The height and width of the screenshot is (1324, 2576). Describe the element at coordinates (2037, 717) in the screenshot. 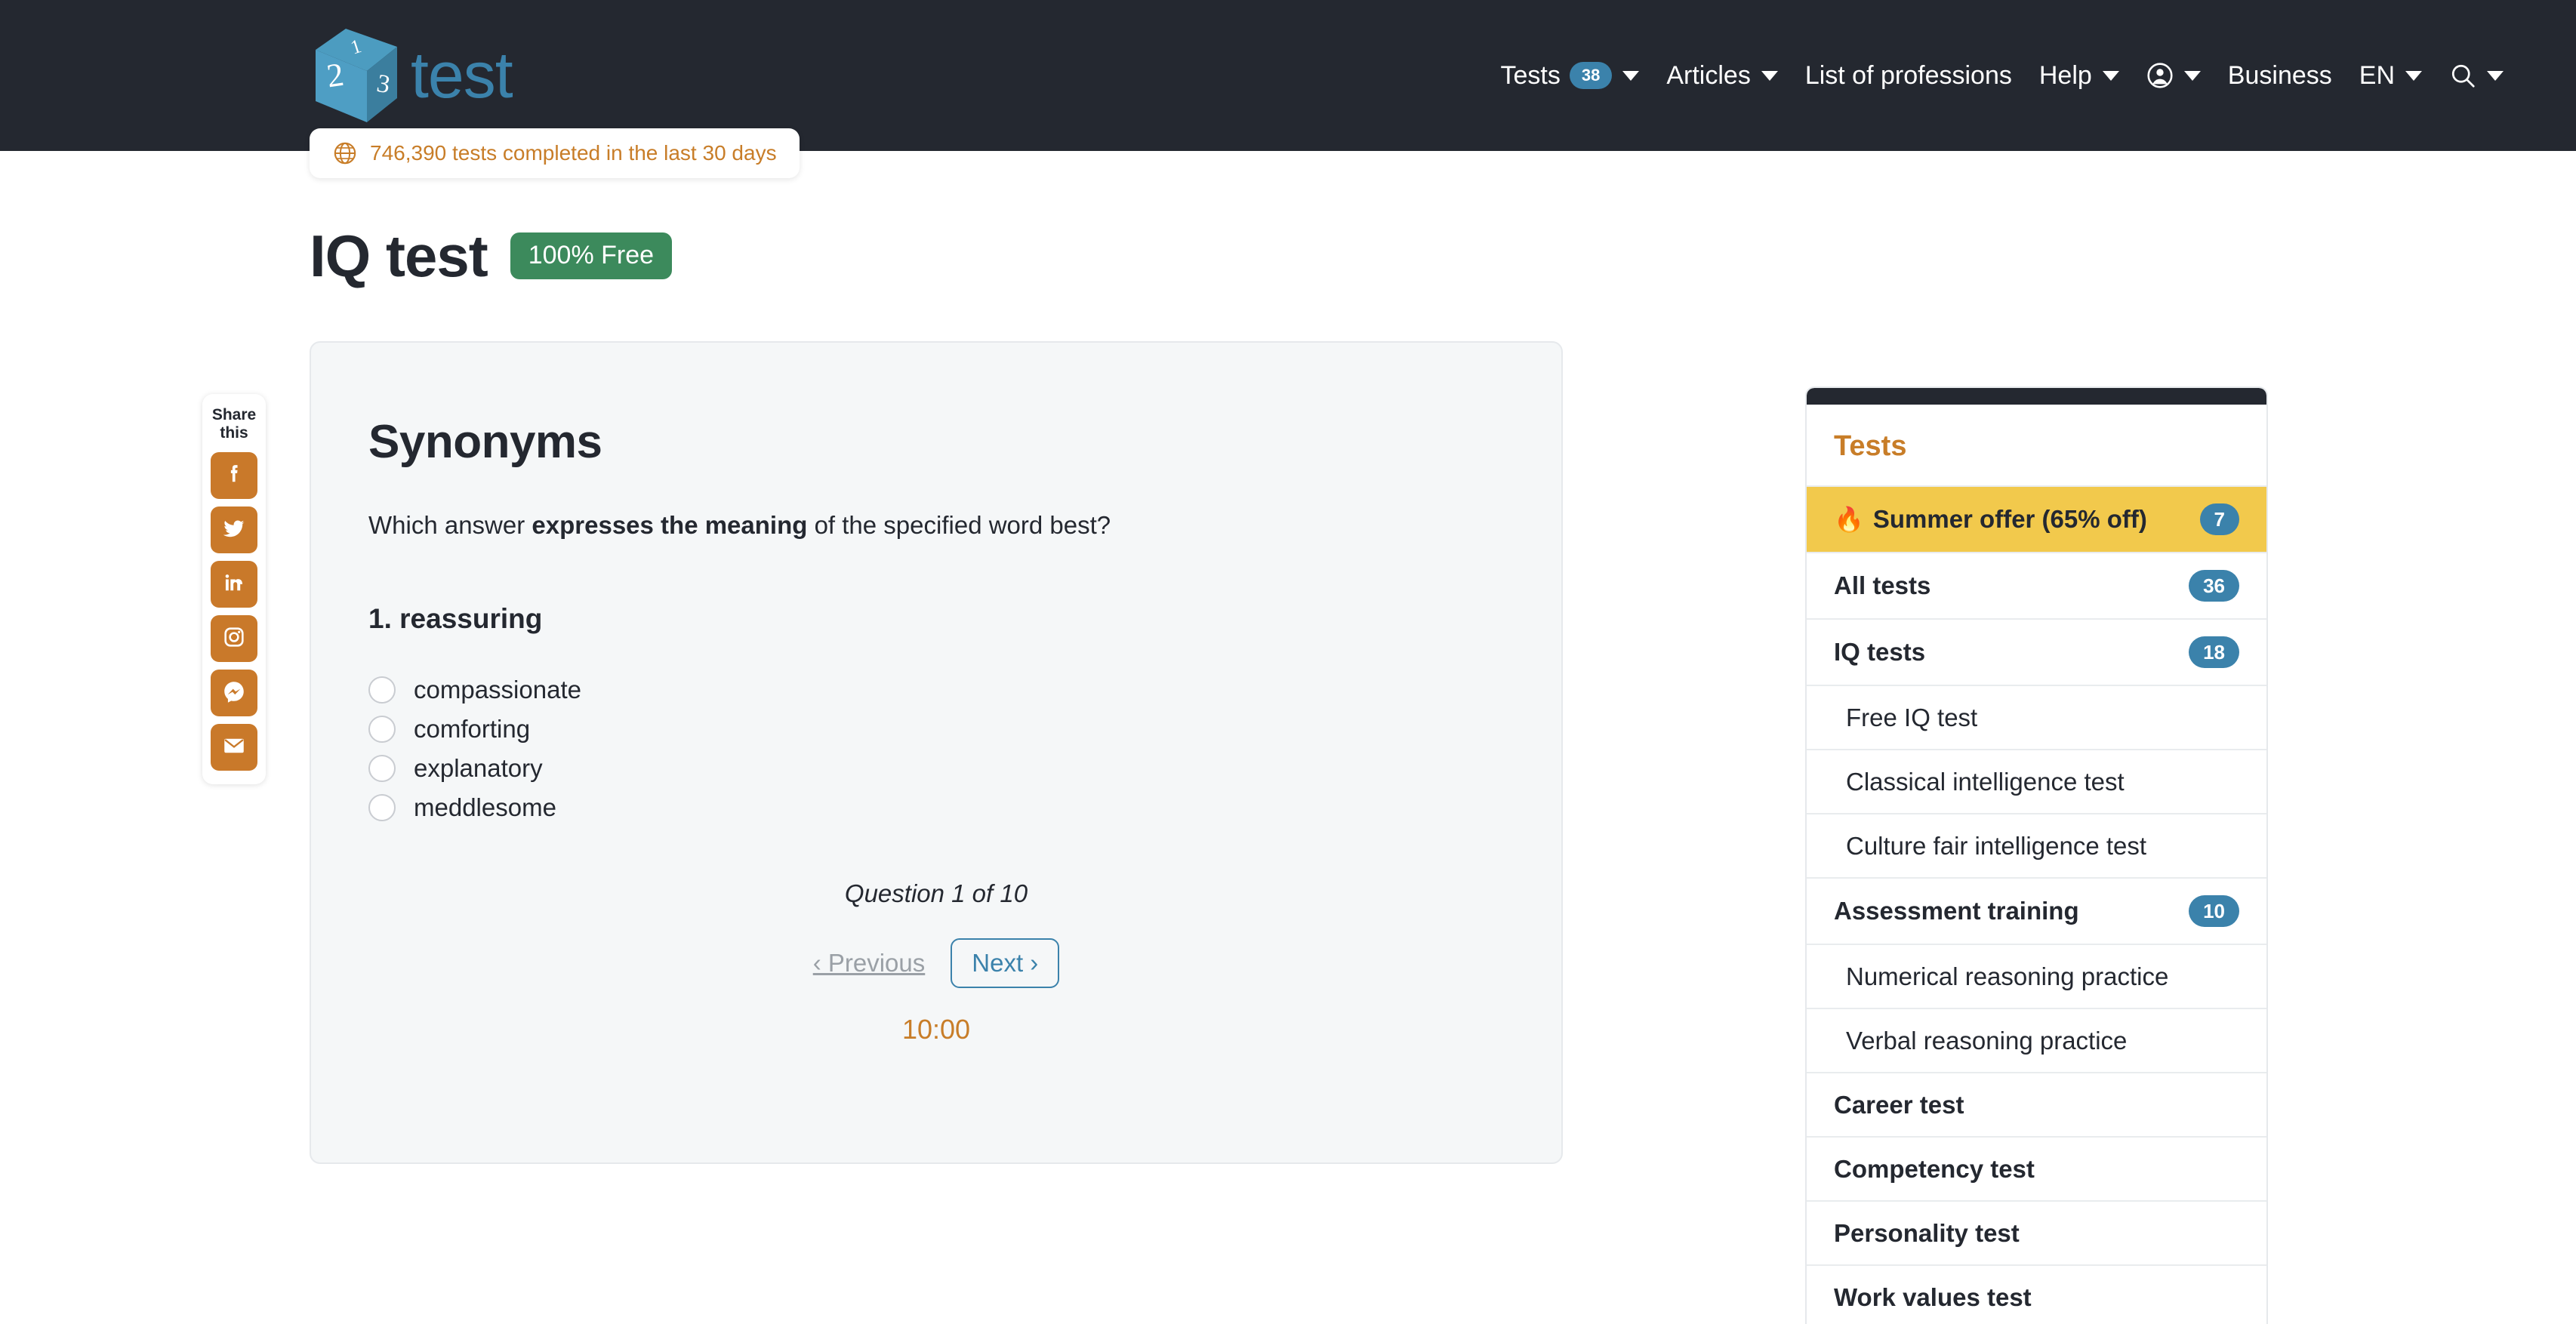

I see `sidebar-item-free-iq-test: Free IQ test` at that location.